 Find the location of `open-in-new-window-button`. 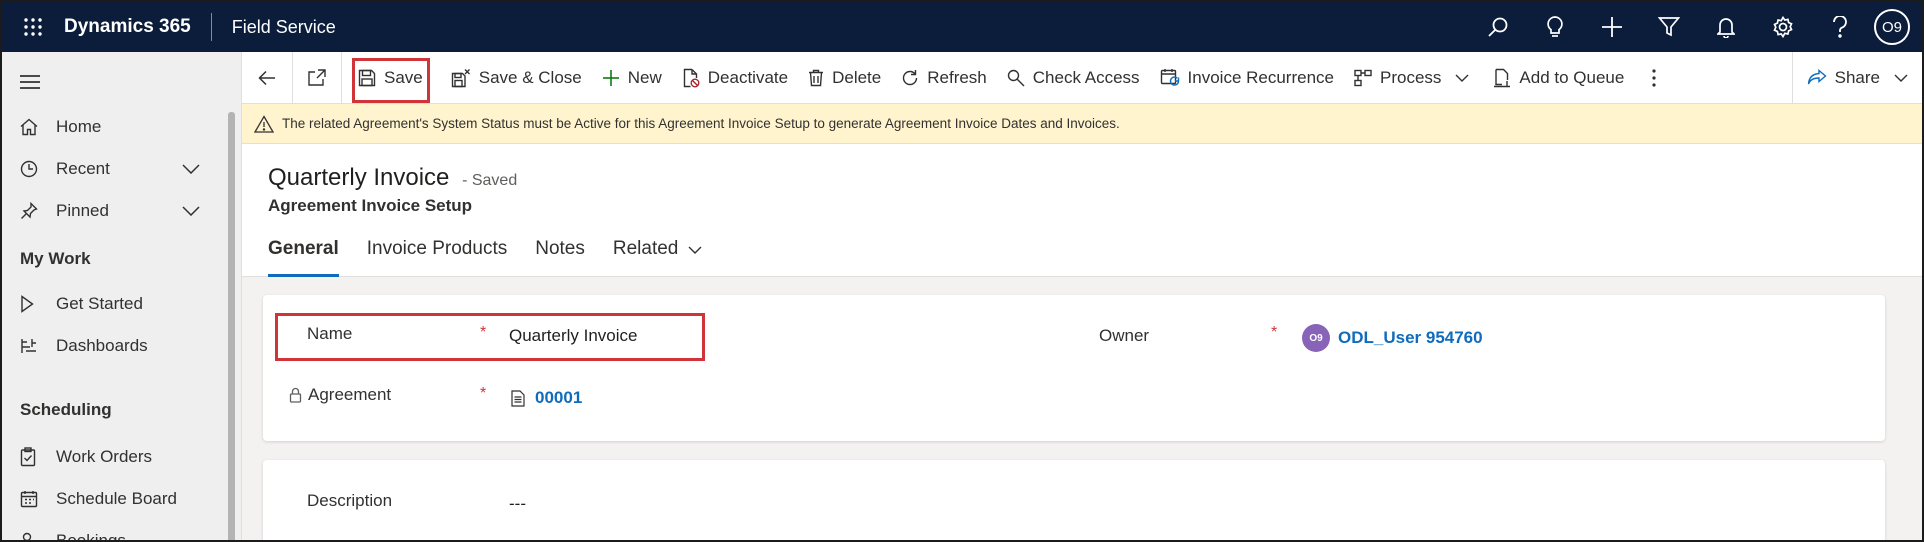

open-in-new-window-button is located at coordinates (317, 78).